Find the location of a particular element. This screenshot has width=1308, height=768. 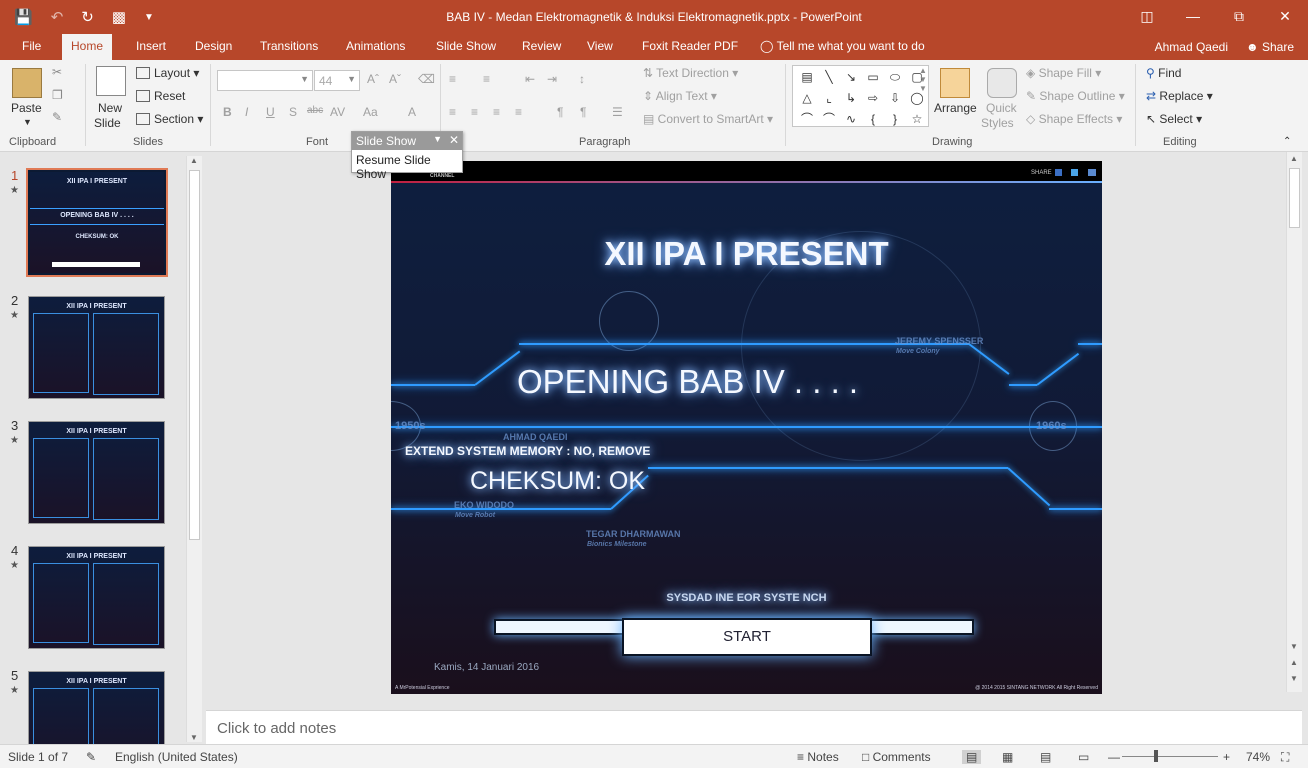

triangle-shape-icon: △ is located at coordinates (807, 98).